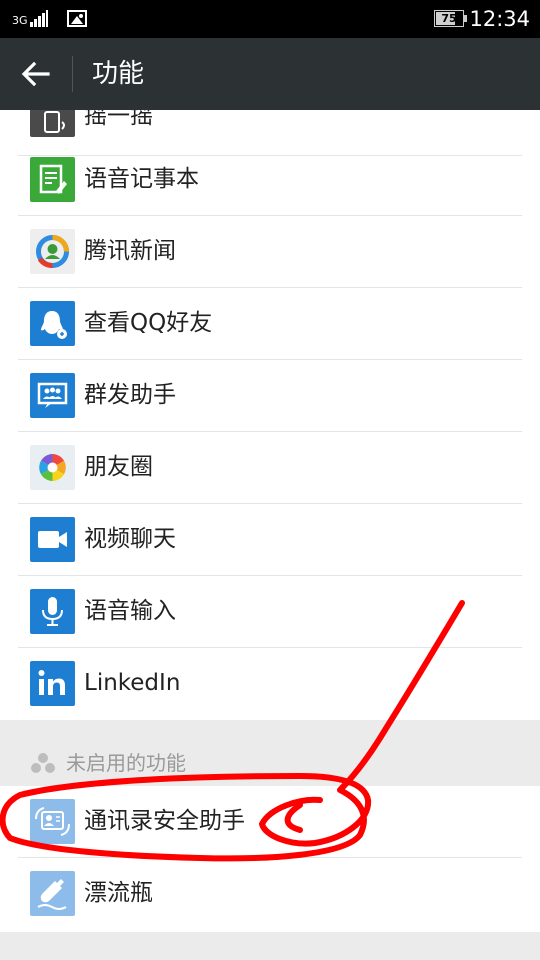 The height and width of the screenshot is (960, 540). What do you see at coordinates (270, 180) in the screenshot?
I see `list-item-voice-notepad: 语音记事本` at bounding box center [270, 180].